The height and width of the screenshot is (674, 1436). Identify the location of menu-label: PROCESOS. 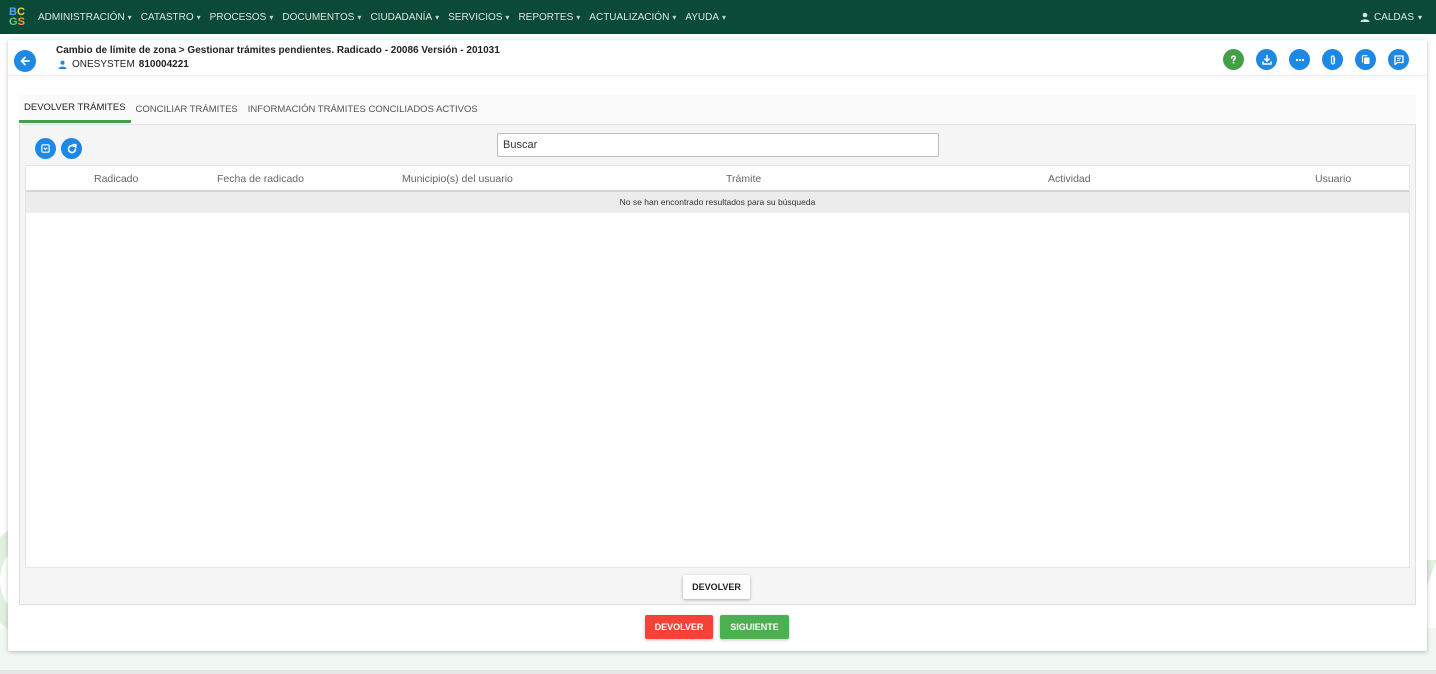
(238, 17).